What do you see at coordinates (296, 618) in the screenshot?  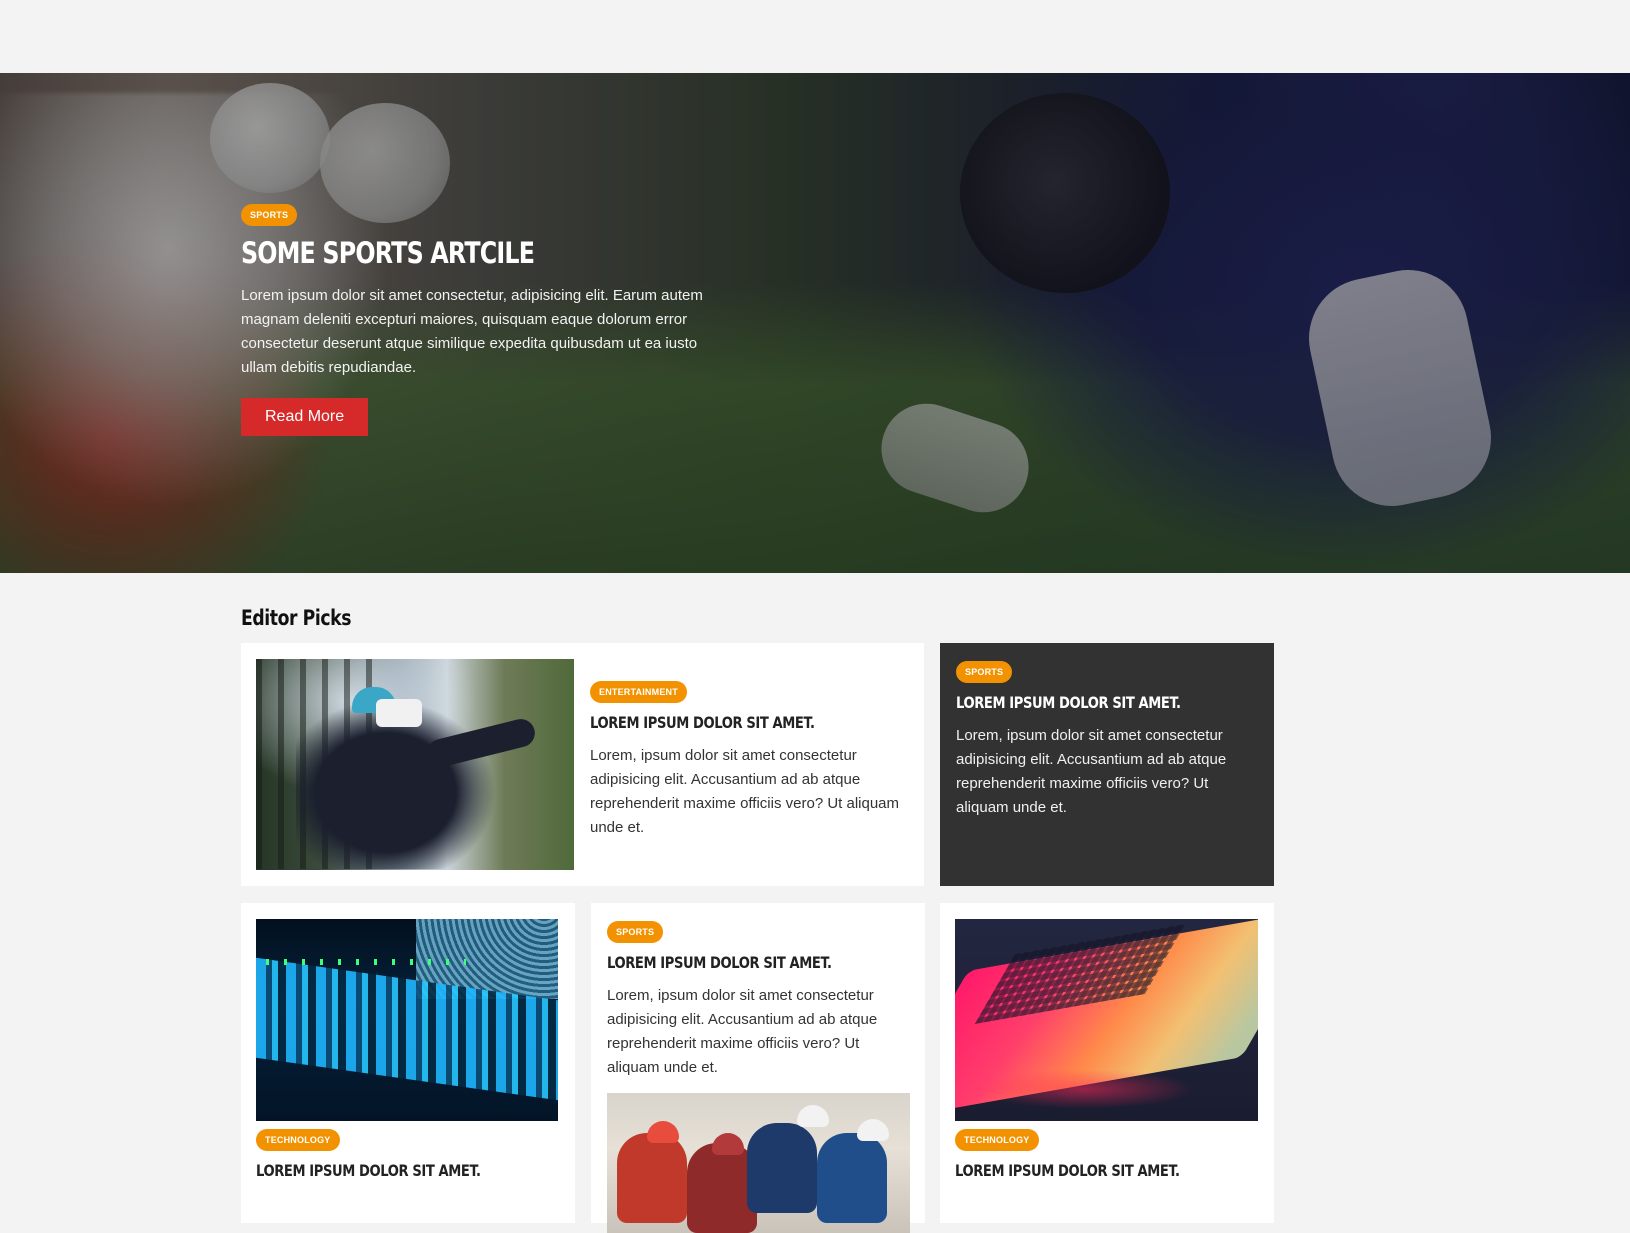 I see `editor-picks-title: Editor Picks` at bounding box center [296, 618].